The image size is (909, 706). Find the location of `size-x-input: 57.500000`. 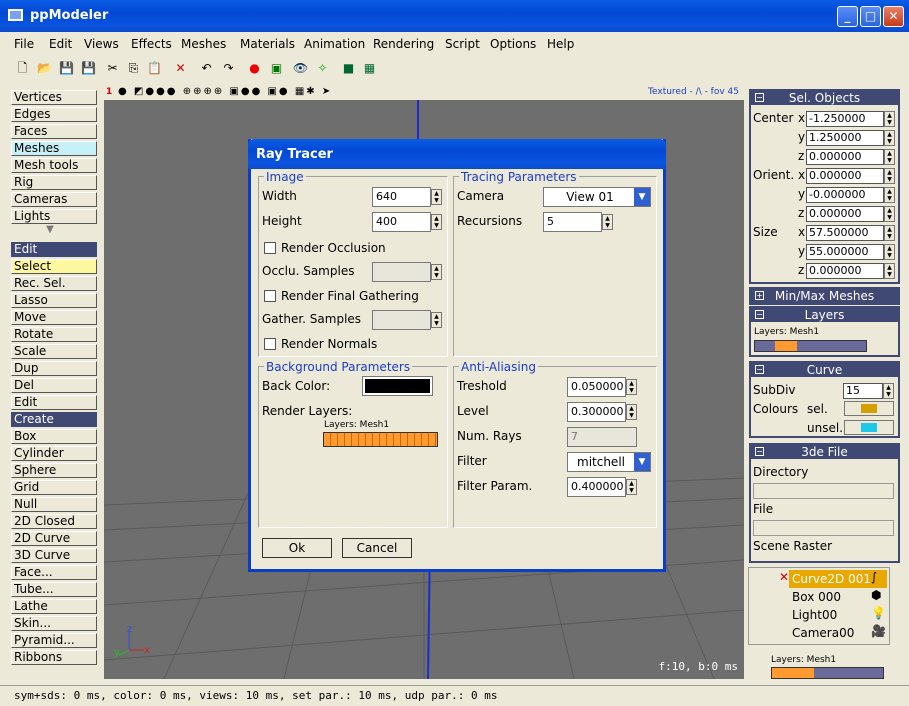

size-x-input: 57.500000 is located at coordinates (845, 233).